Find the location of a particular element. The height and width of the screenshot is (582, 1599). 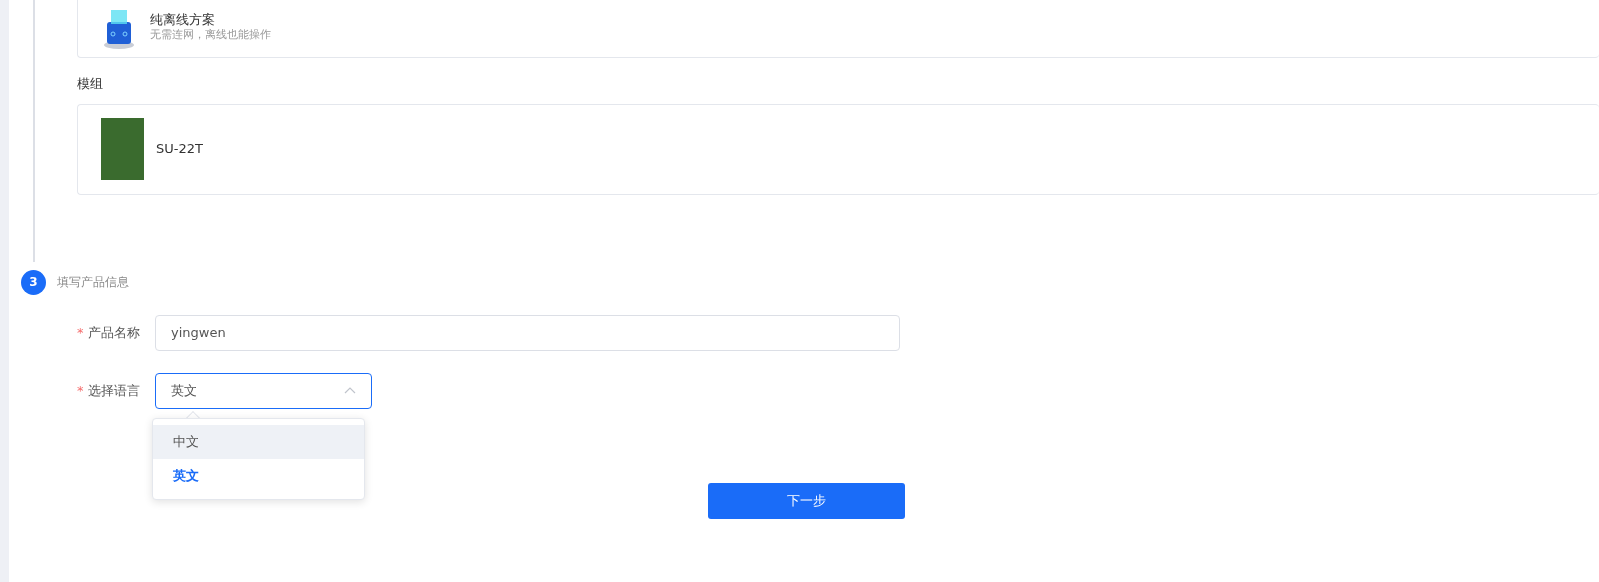

step-title: 填写产品信息 is located at coordinates (93, 282).